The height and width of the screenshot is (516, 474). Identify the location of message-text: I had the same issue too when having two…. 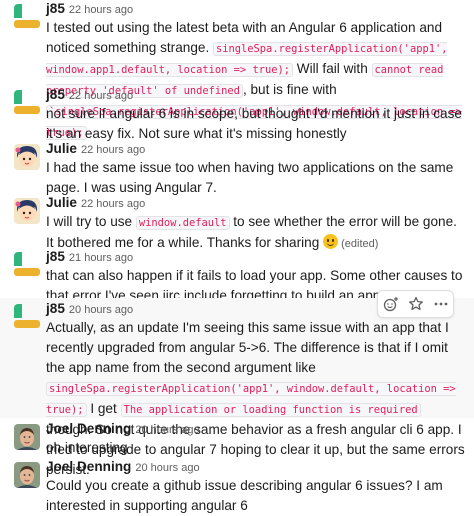
(250, 177).